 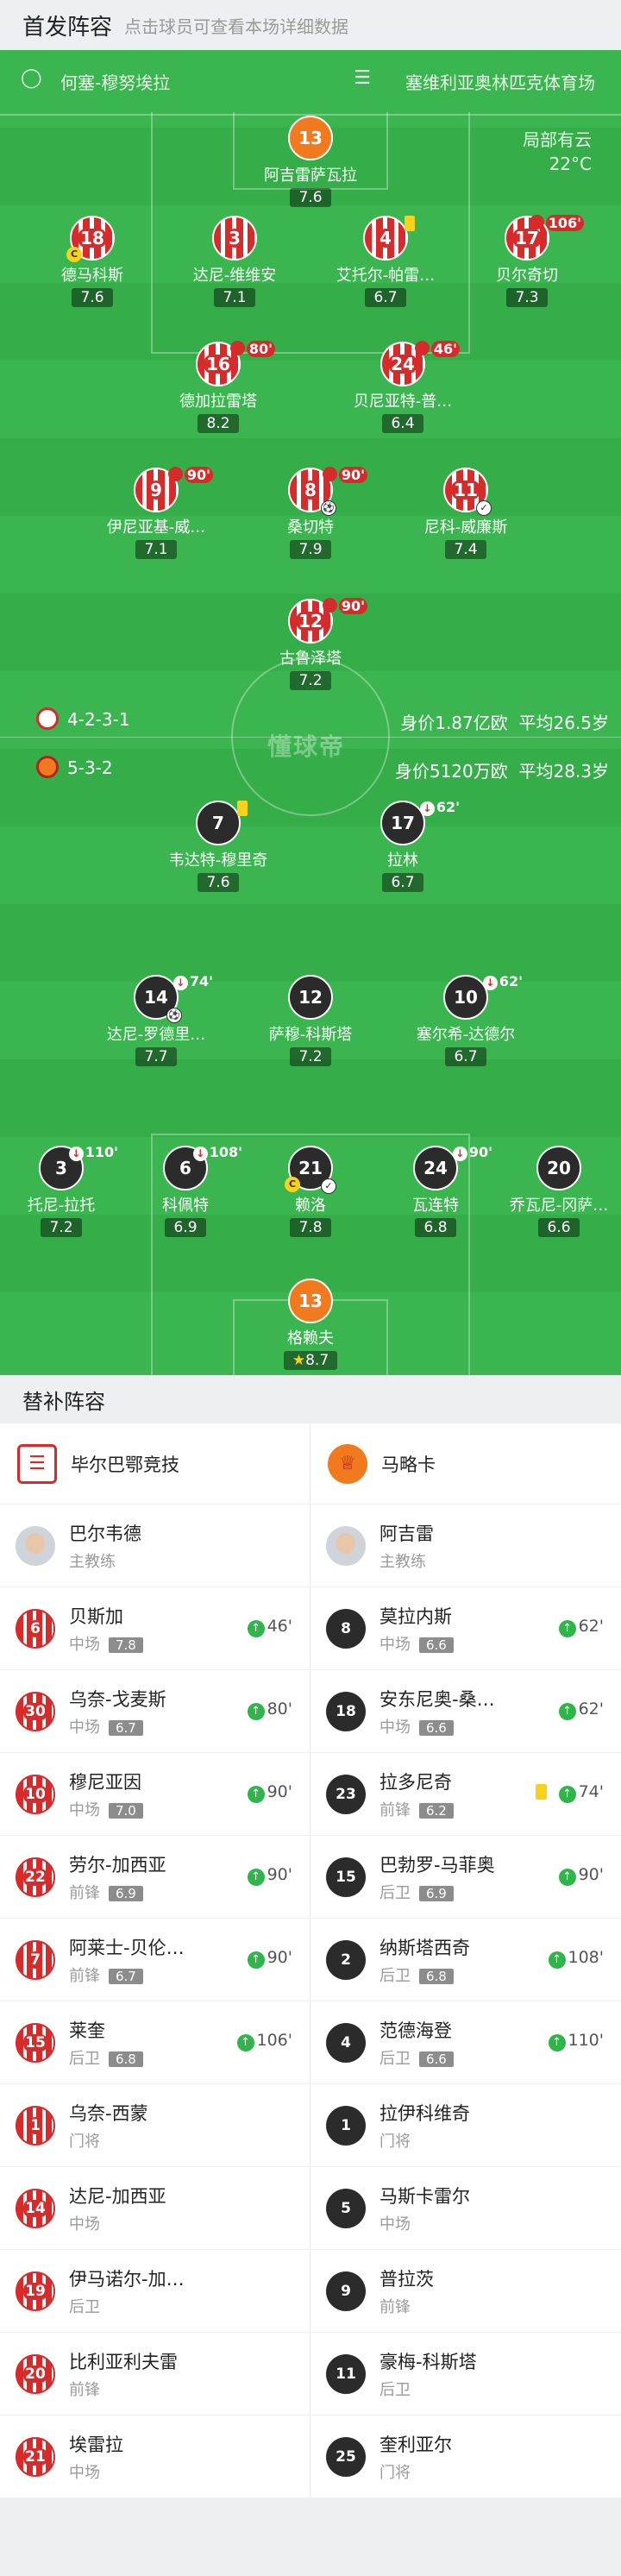 What do you see at coordinates (346, 2456) in the screenshot?
I see `jersey: 25` at bounding box center [346, 2456].